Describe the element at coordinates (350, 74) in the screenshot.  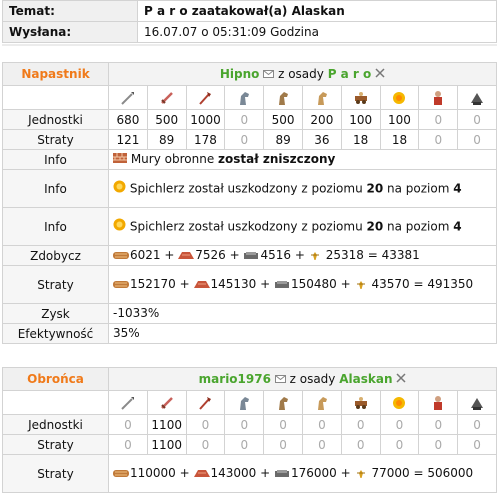
I see `attacker-village-link: P a r o` at that location.